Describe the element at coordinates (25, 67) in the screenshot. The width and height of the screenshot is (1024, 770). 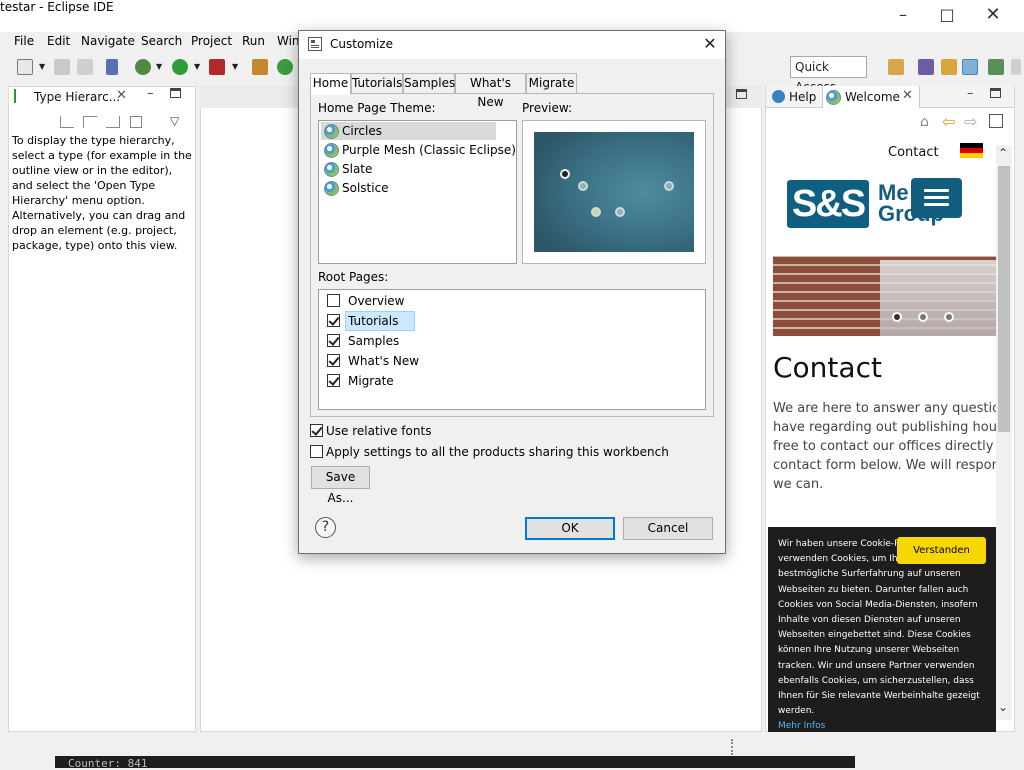
I see `new-icon` at that location.